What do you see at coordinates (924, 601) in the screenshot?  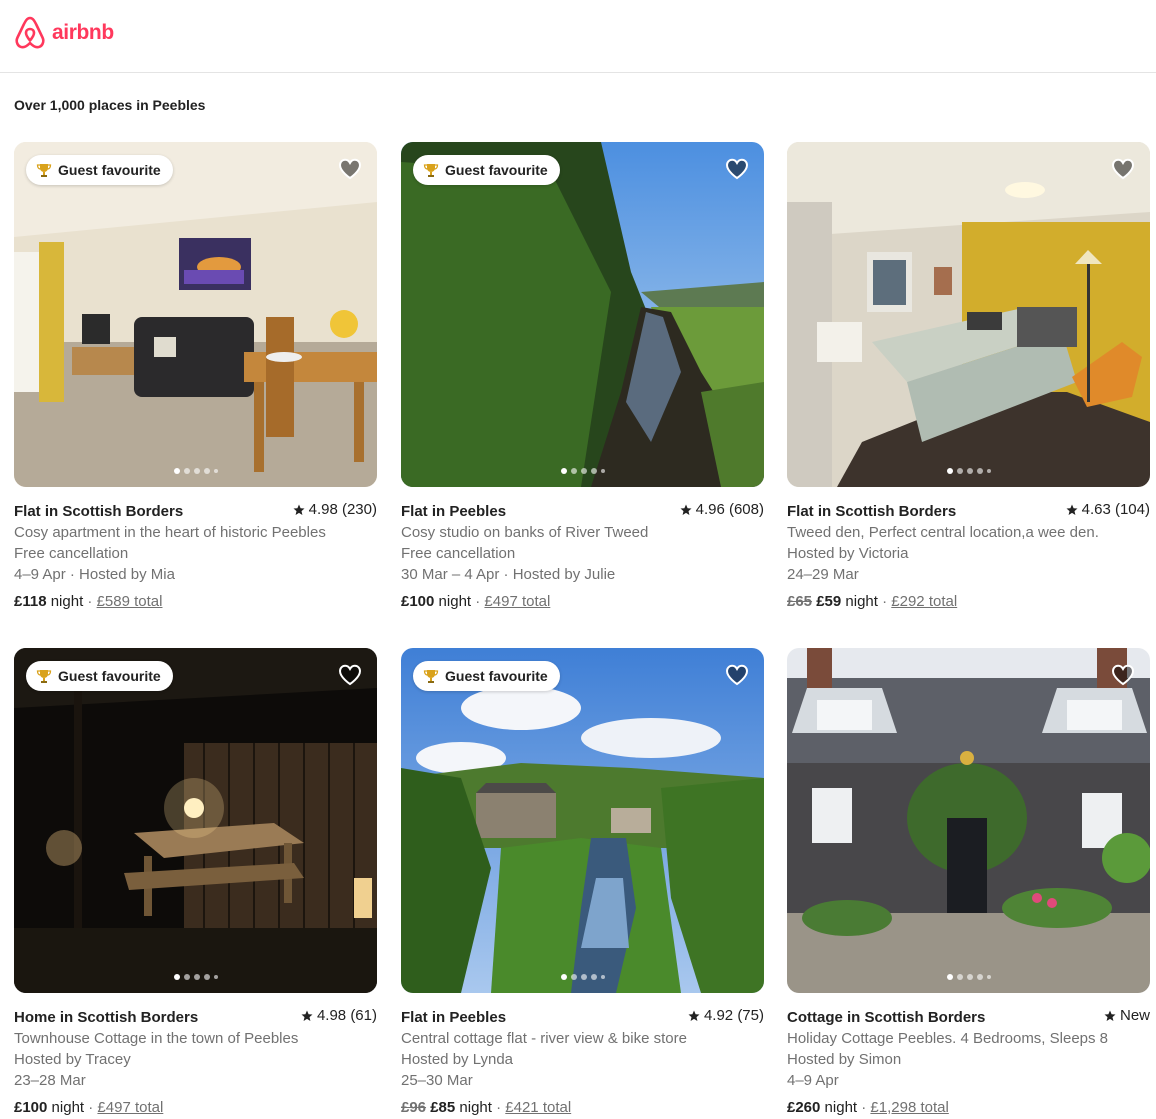 I see `total-price-link: £292 total` at bounding box center [924, 601].